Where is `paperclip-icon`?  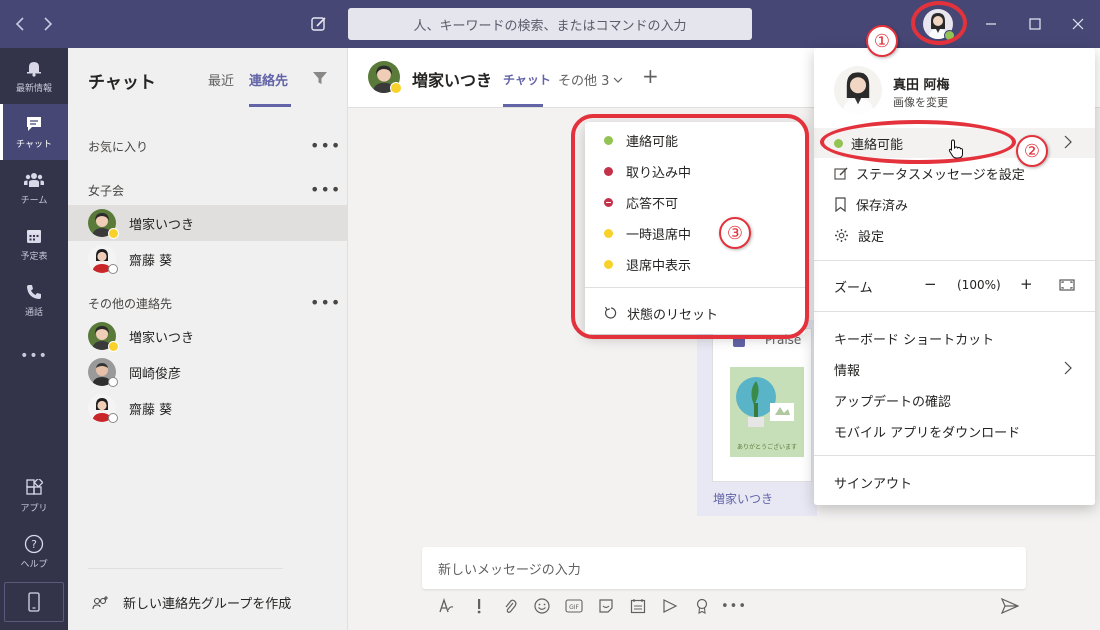
paperclip-icon is located at coordinates (511, 606).